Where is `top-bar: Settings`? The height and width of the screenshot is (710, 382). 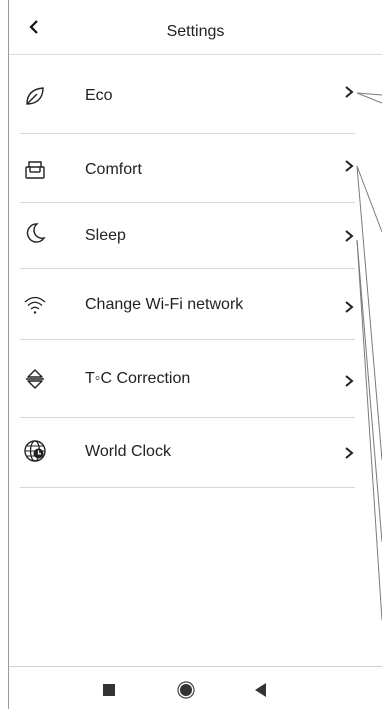 top-bar: Settings is located at coordinates (195, 27).